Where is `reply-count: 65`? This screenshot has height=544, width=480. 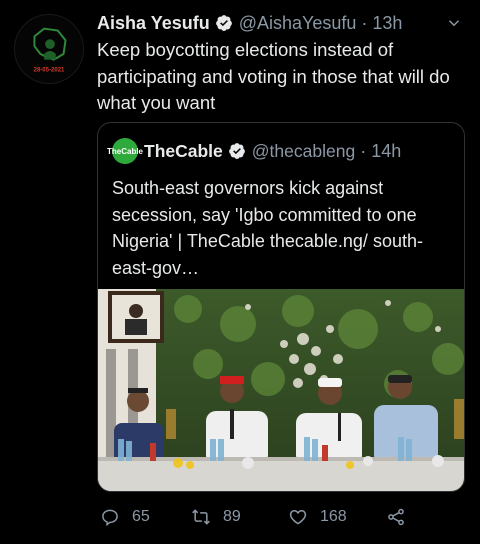 reply-count: 65 is located at coordinates (141, 516).